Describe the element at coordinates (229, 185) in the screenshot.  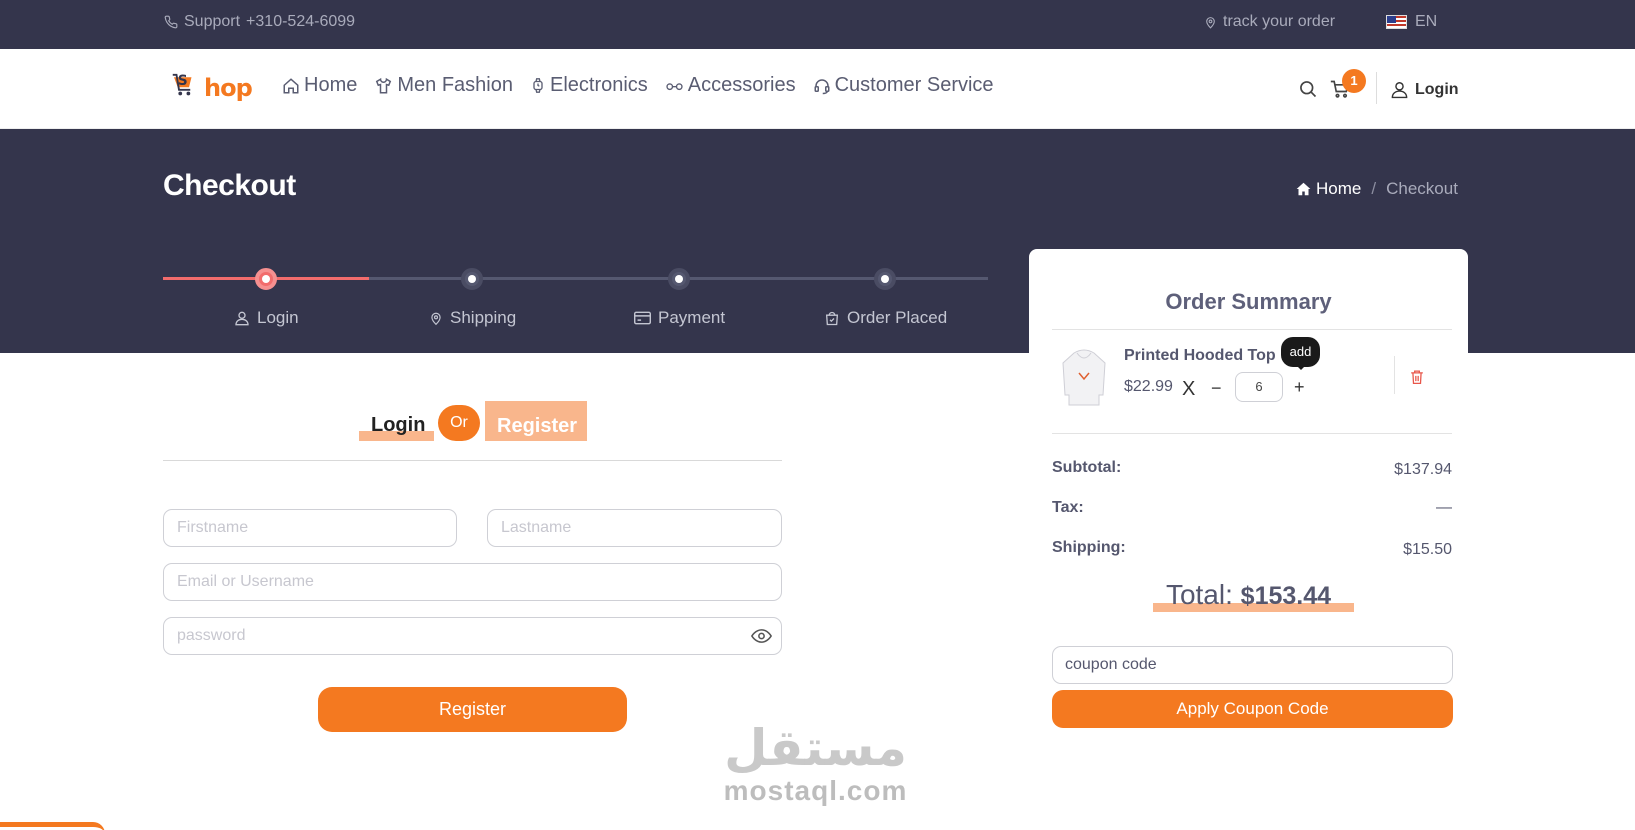
I see `page-title: Checkout` at that location.